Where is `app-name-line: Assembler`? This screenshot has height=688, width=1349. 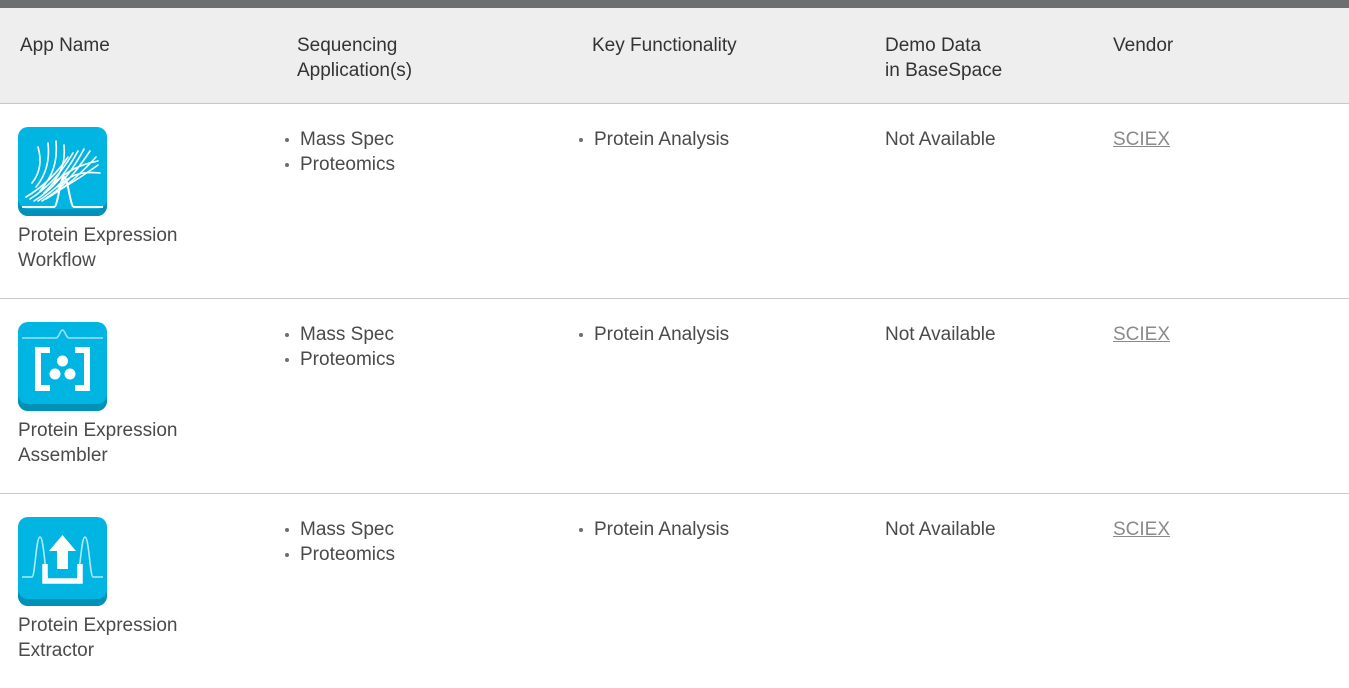
app-name-line: Assembler is located at coordinates (63, 455).